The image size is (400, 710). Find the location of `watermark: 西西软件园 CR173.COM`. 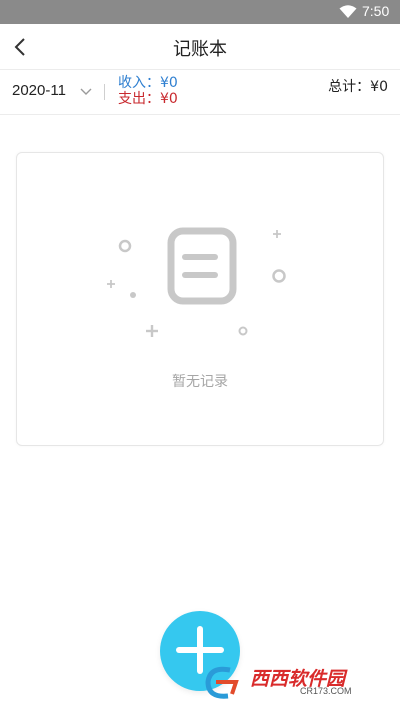

watermark: 西西软件园 CR173.COM is located at coordinates (292, 682).